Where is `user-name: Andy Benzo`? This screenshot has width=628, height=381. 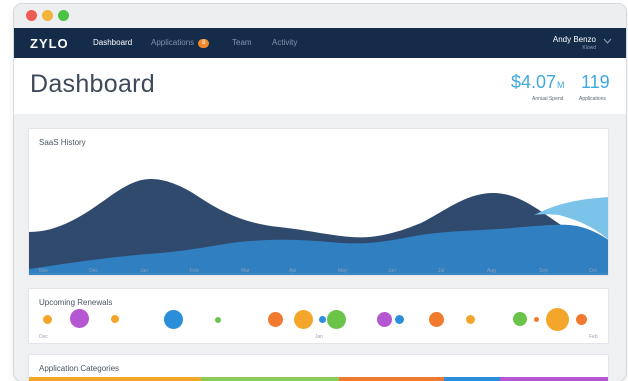
user-name: Andy Benzo is located at coordinates (574, 39).